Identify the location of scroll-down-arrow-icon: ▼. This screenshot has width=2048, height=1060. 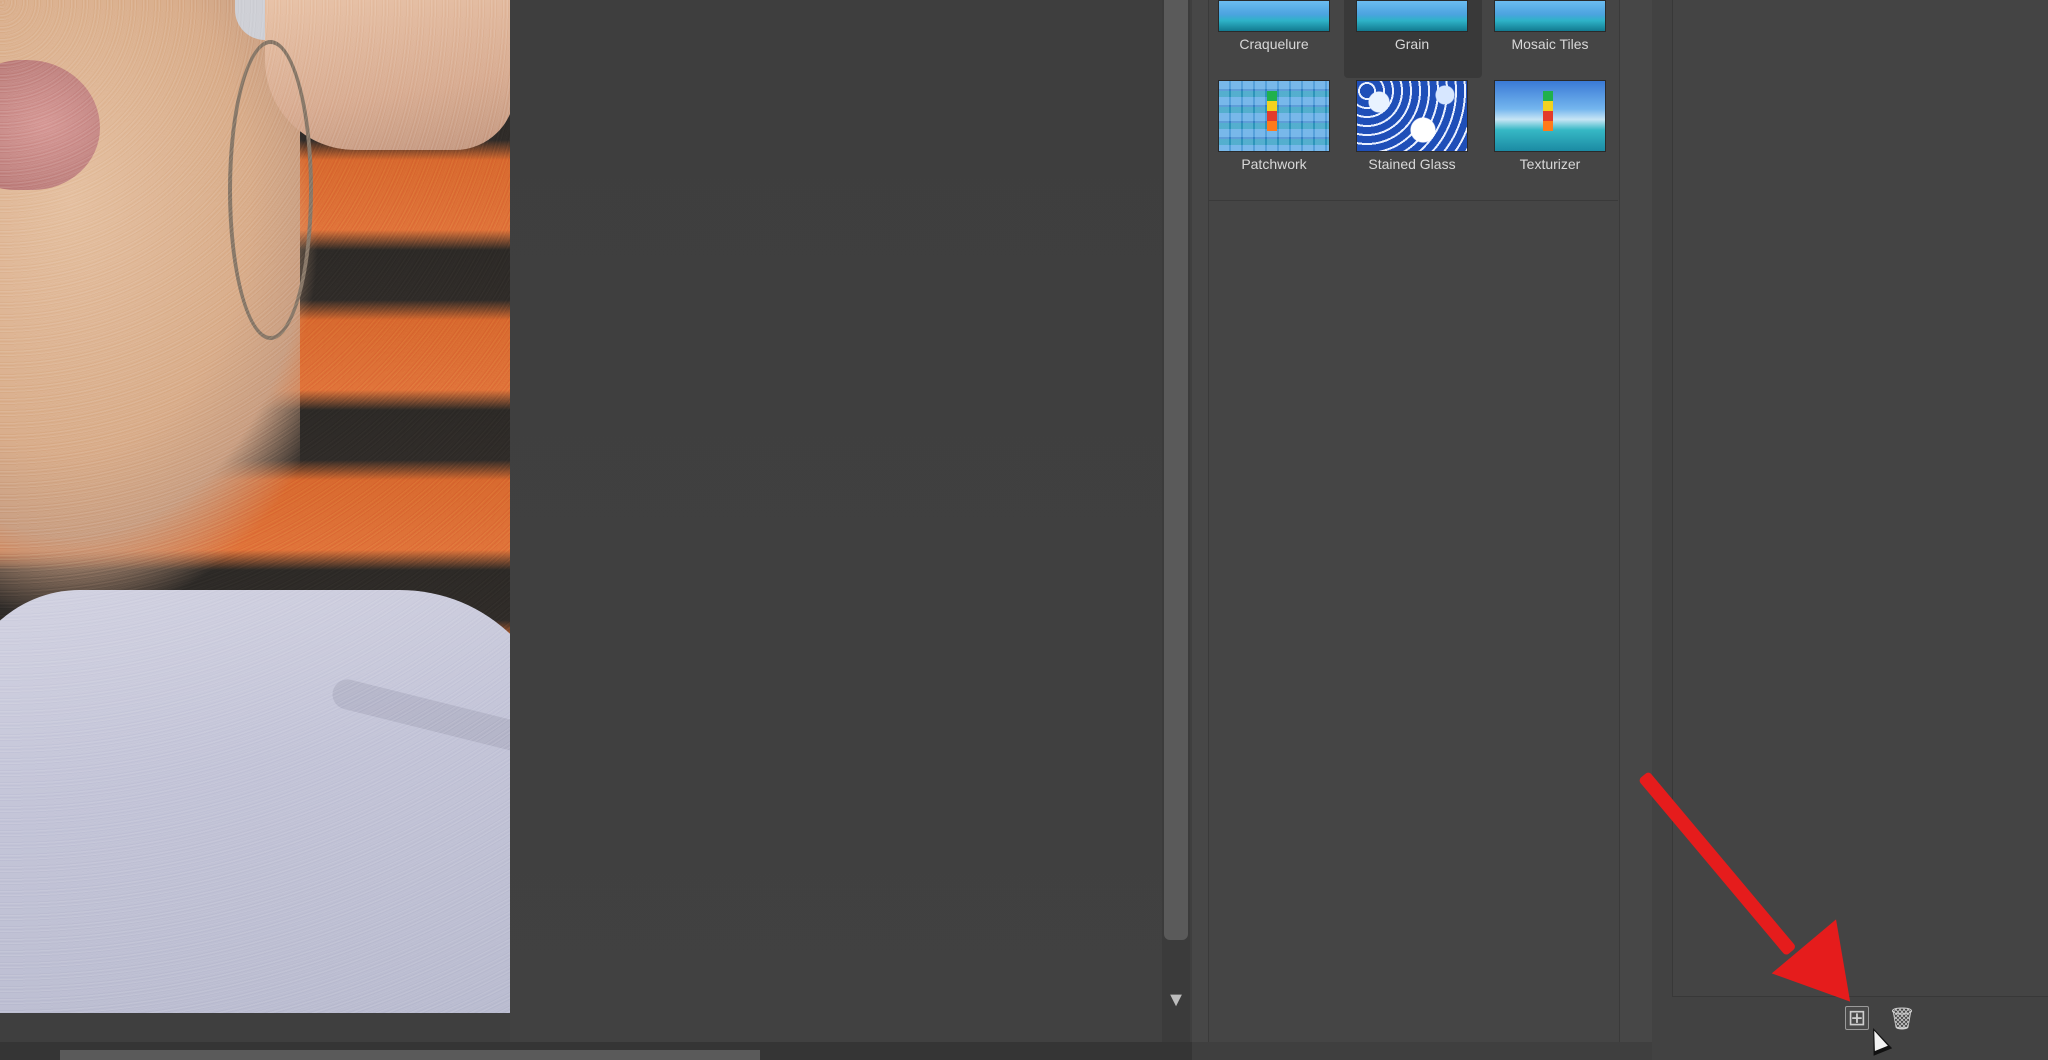
(1176, 1000).